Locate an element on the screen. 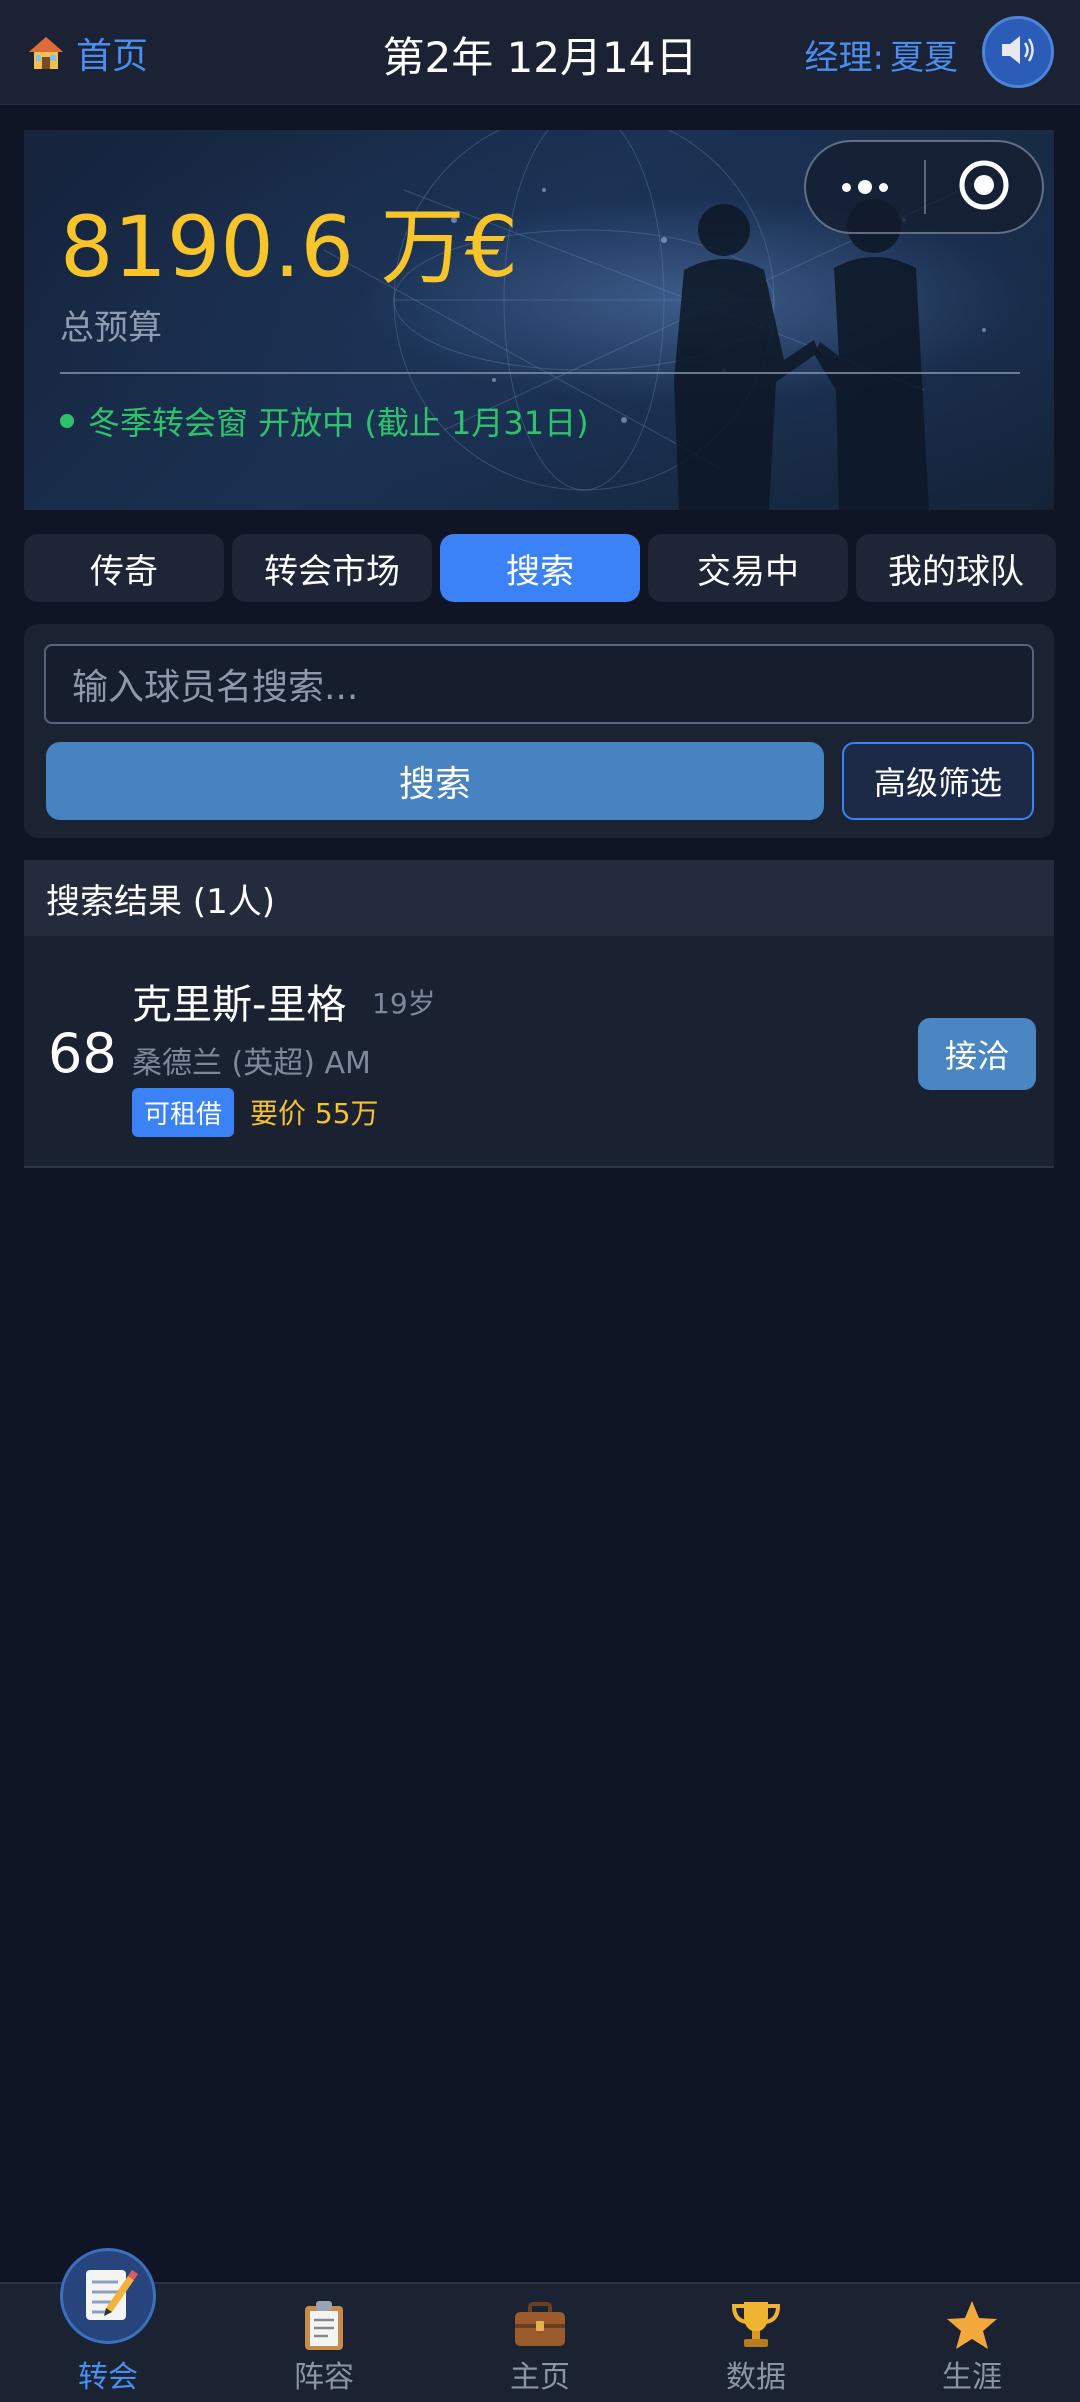 The image size is (1080, 2402). tab-search: 搜索 is located at coordinates (540, 568).